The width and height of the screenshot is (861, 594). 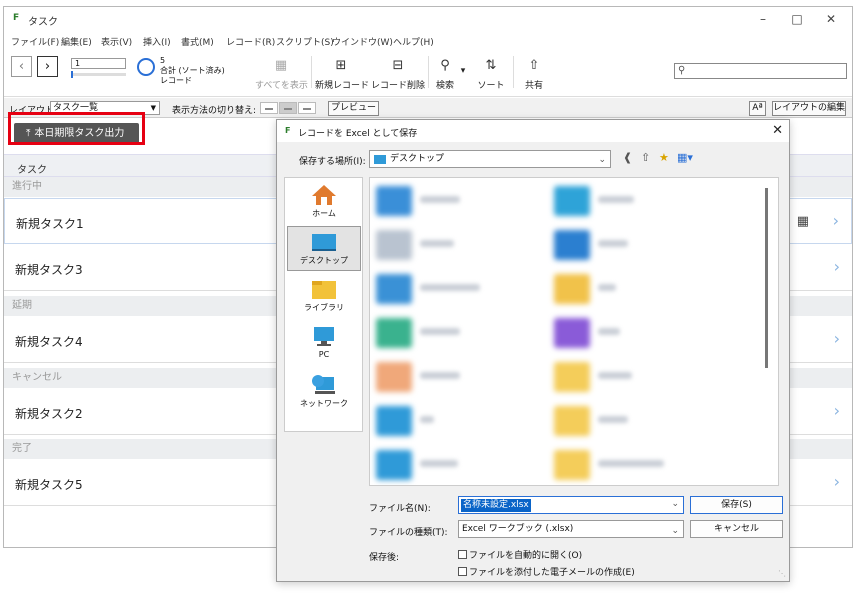 I want to click on minus-icon: ⊟, so click(x=398, y=65).